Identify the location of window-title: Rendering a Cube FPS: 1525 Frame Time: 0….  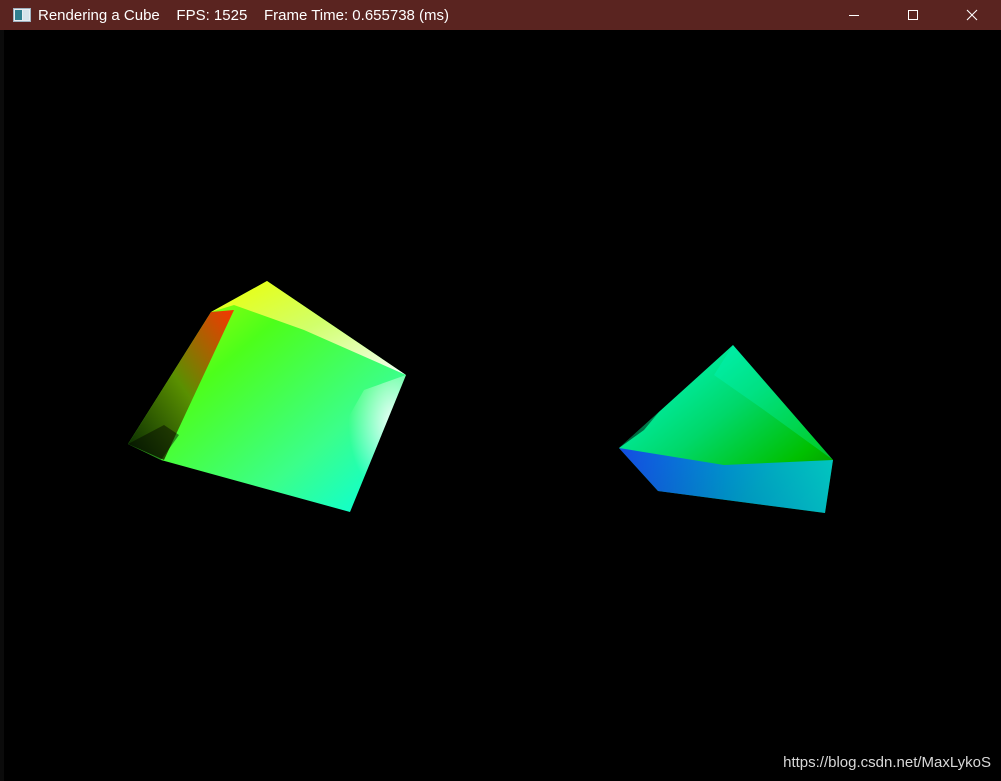
(244, 15).